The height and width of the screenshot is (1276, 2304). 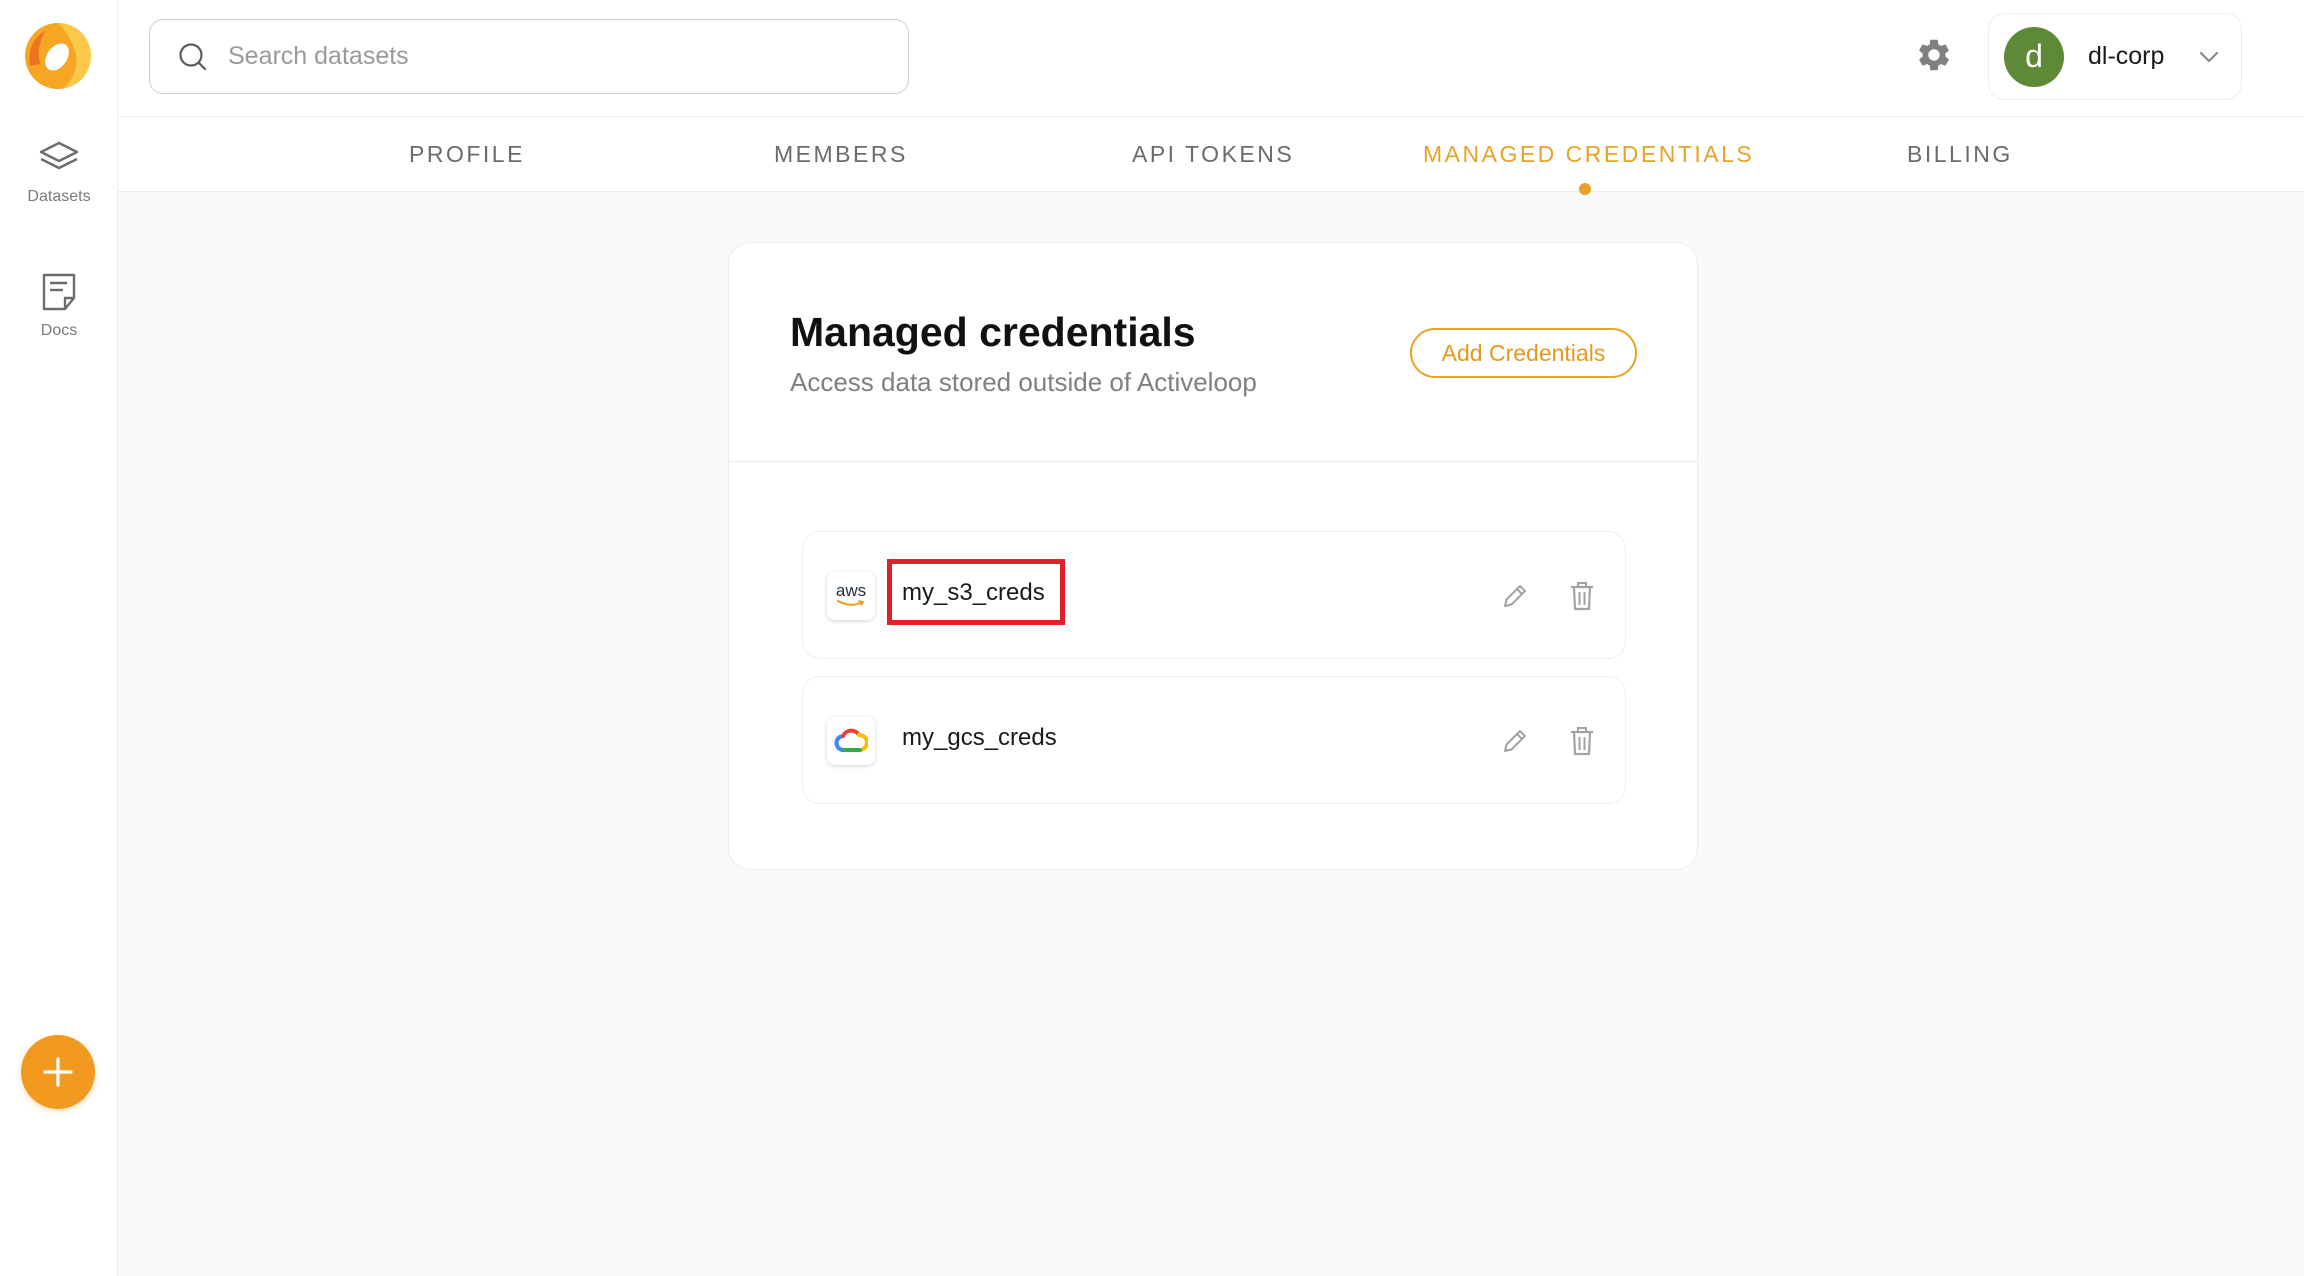 What do you see at coordinates (1213, 461) in the screenshot?
I see `divider` at bounding box center [1213, 461].